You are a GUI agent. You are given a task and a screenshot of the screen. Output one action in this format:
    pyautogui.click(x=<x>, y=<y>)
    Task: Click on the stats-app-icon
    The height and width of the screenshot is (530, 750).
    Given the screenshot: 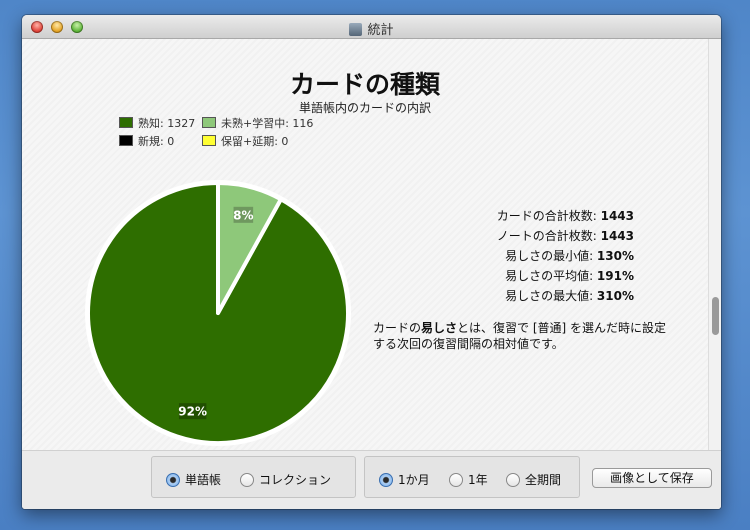 What is the action you would take?
    pyautogui.click(x=356, y=29)
    